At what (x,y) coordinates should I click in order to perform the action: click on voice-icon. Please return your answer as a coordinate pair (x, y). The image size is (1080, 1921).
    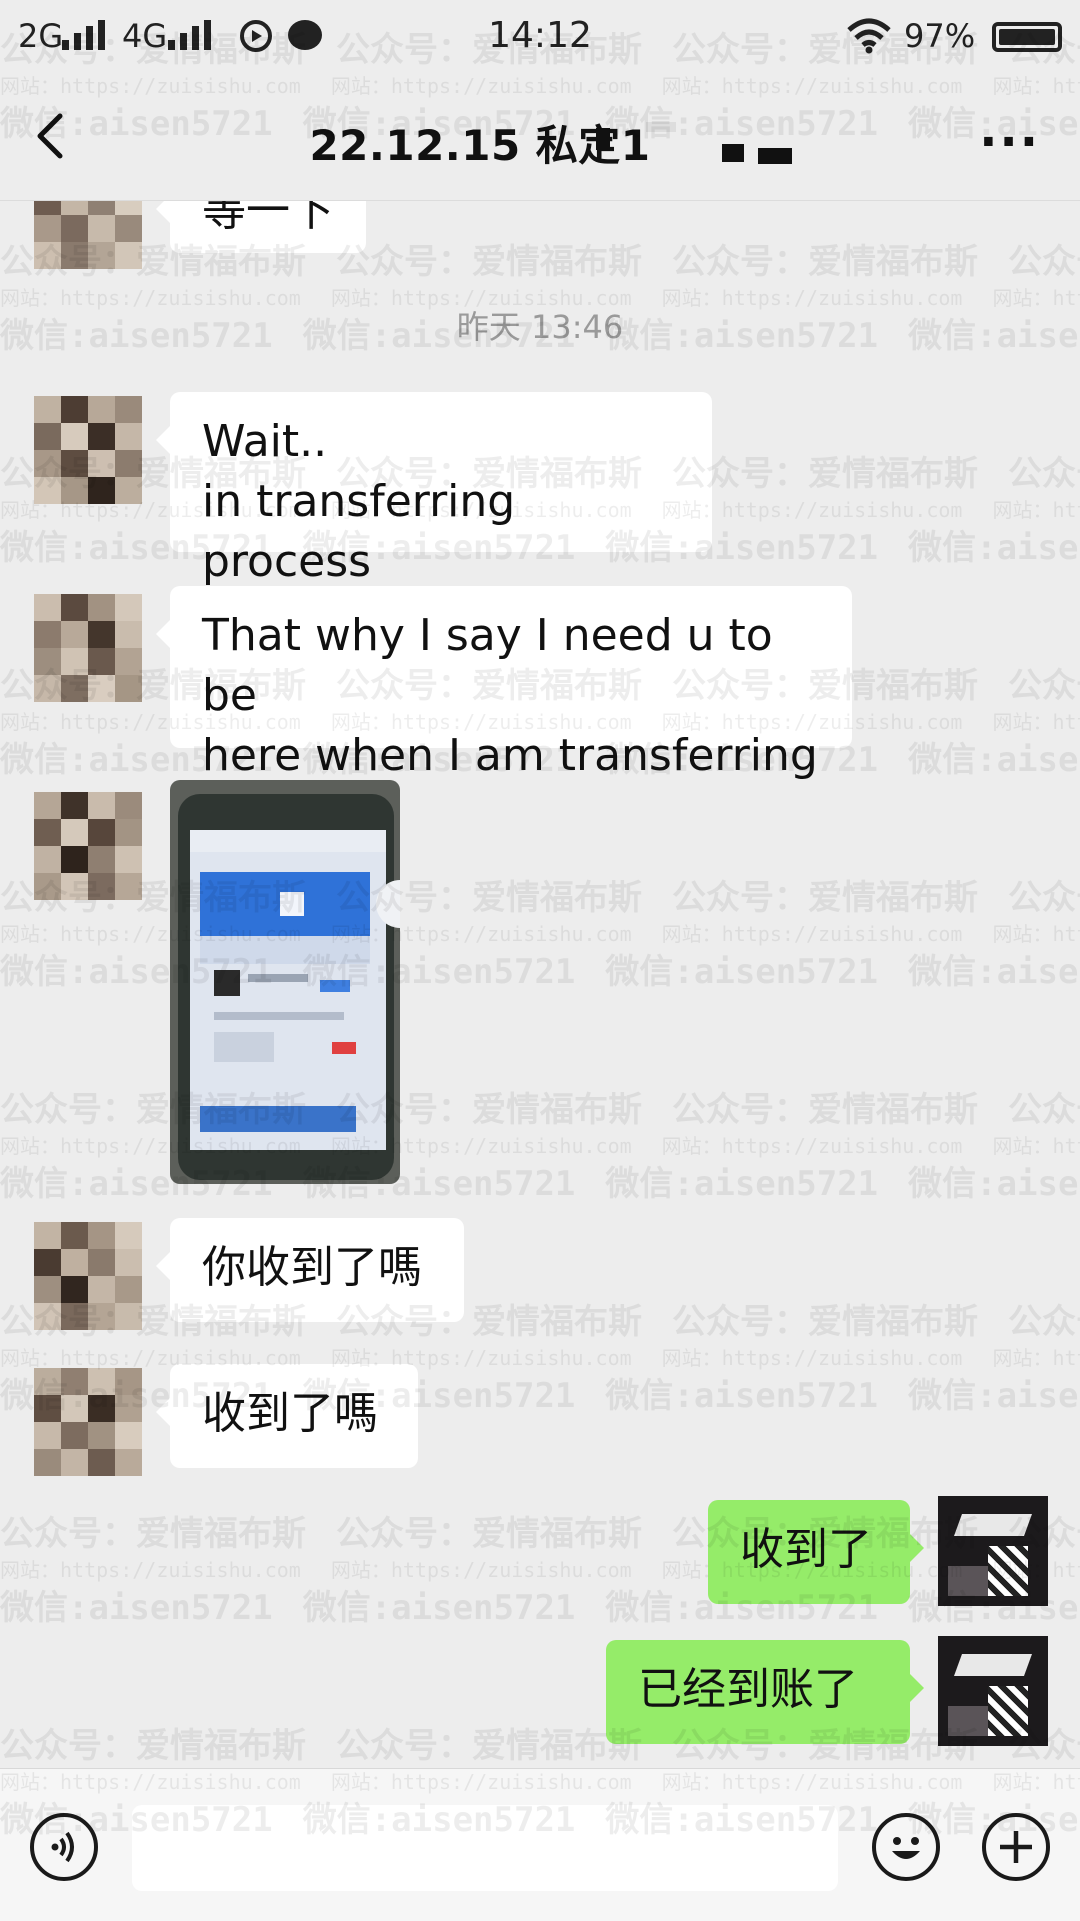
    Looking at the image, I should click on (62, 1847).